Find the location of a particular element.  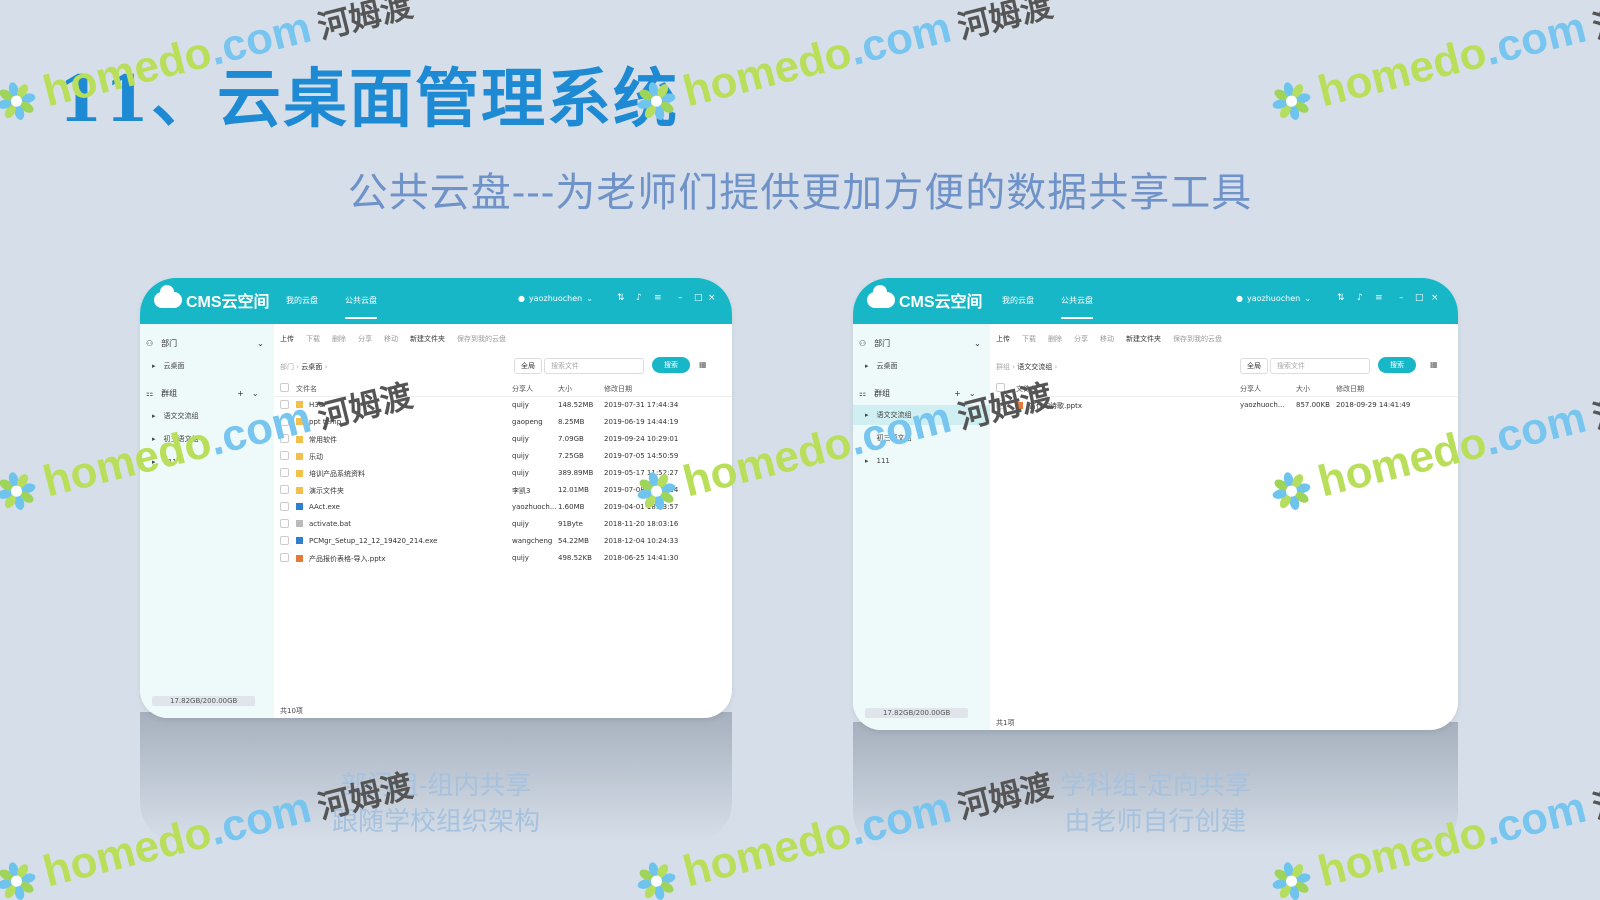

file-sharer-cell: wangcheng is located at coordinates (532, 541).